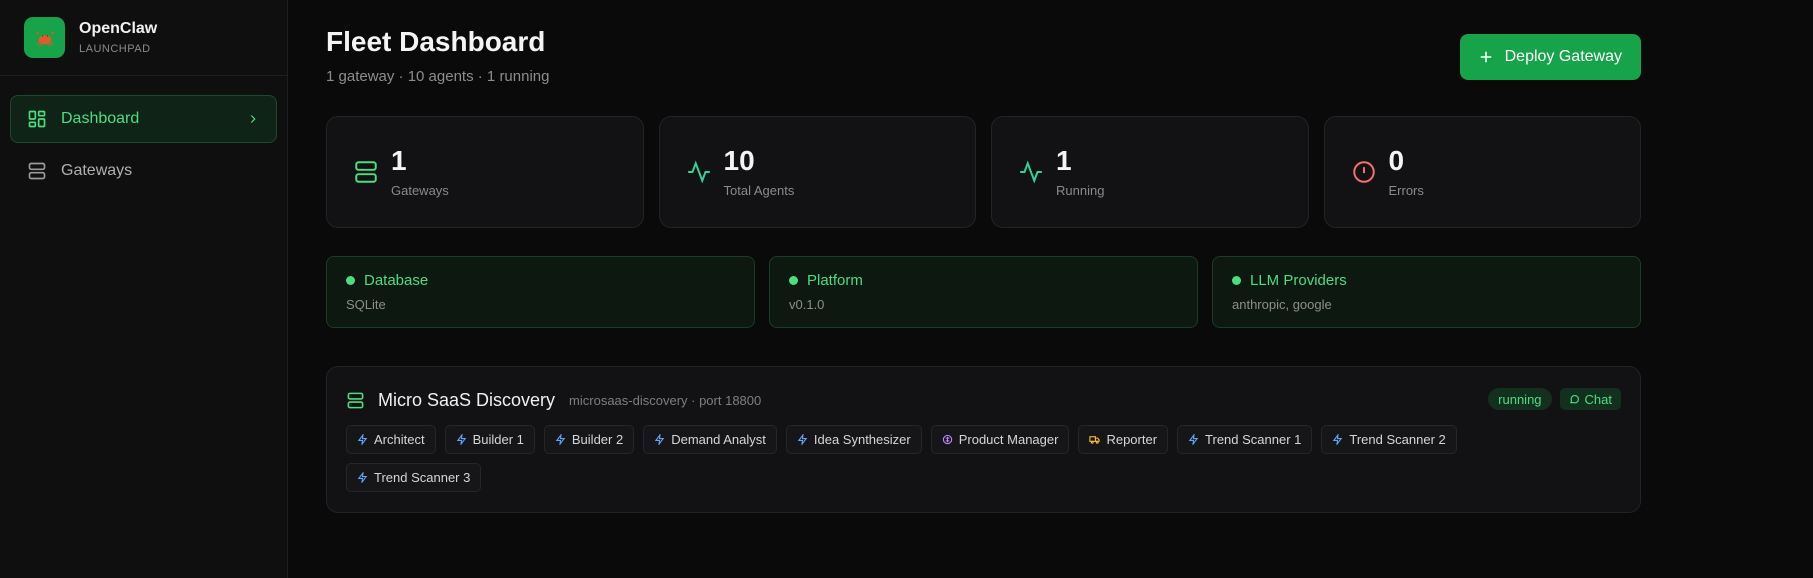 The image size is (1813, 578). Describe the element at coordinates (817, 172) in the screenshot. I see `stat-card-total-agents: 10 Total Agents` at that location.